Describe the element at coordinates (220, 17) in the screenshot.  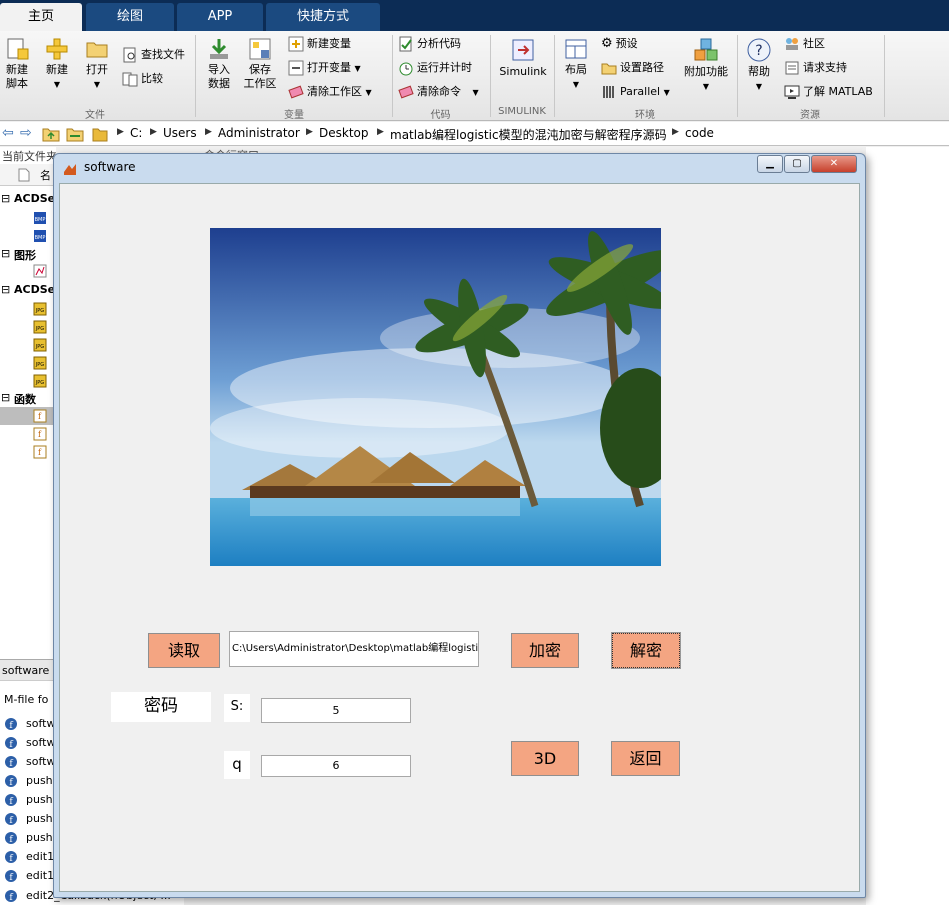
I see `tab-apps: APP` at that location.